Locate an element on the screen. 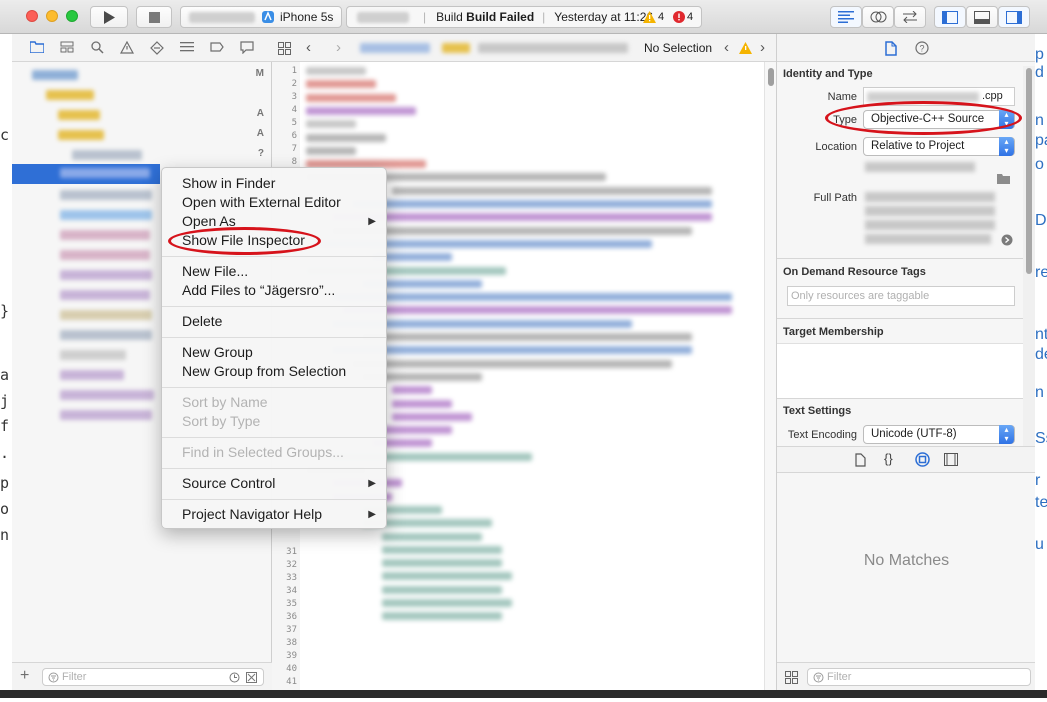 This screenshot has width=1047, height=702. submenu-arrow-icon: ▶ is located at coordinates (372, 483).